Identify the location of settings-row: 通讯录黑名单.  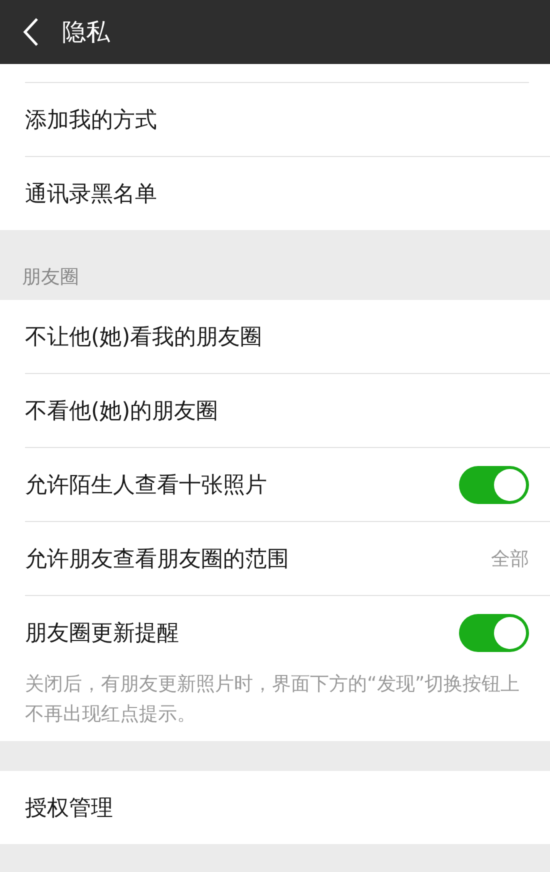
(287, 193).